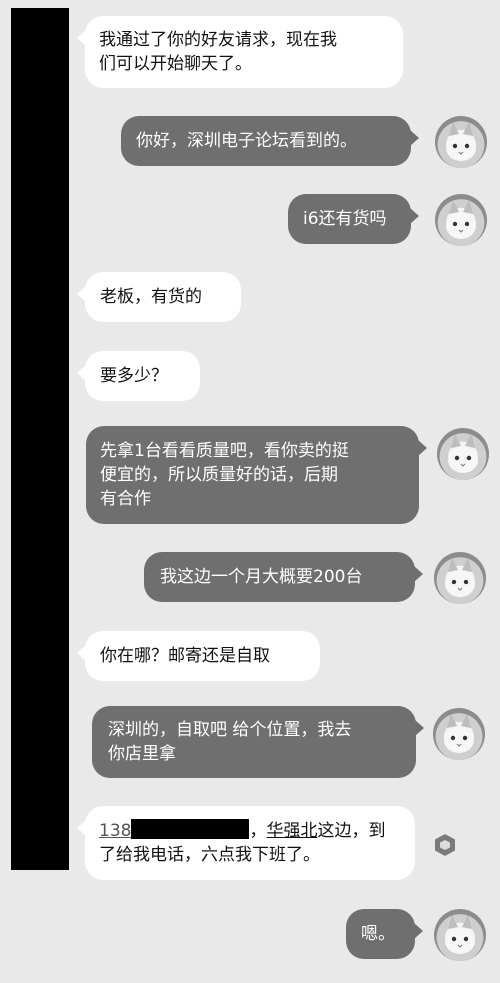 This screenshot has height=983, width=500. Describe the element at coordinates (378, 934) in the screenshot. I see `message-text: 嗯。` at that location.